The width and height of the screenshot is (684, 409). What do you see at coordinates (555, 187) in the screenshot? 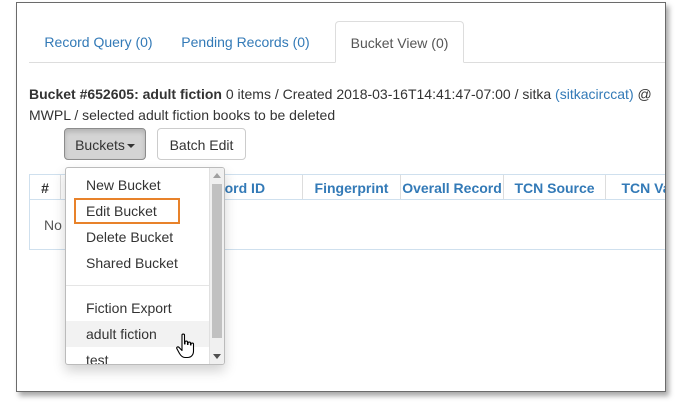
I see `column-header-tcn-source: TCN Source` at bounding box center [555, 187].